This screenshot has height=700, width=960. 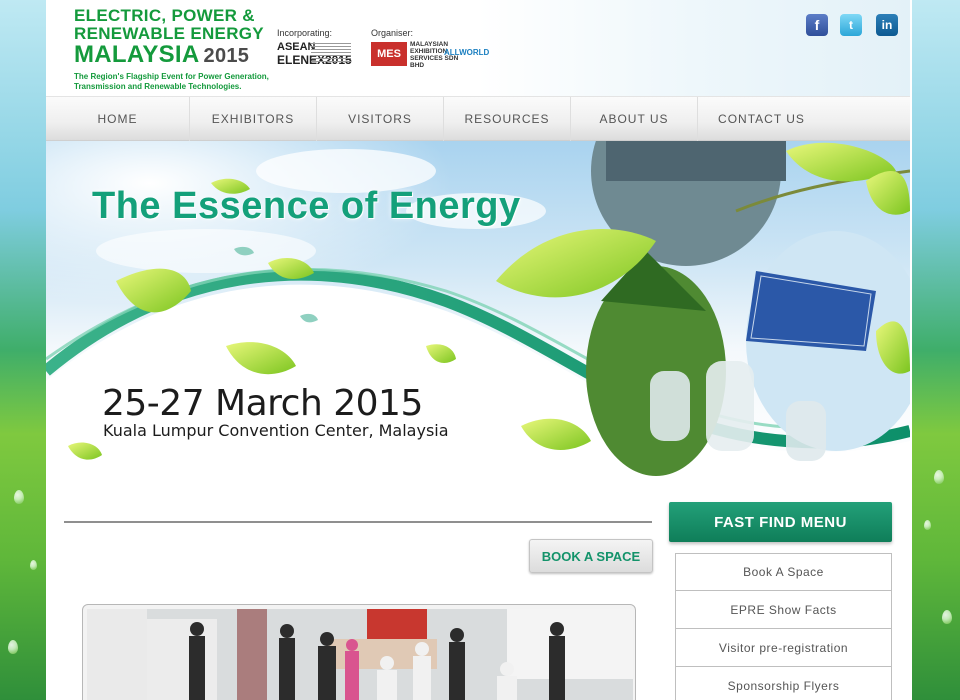 What do you see at coordinates (296, 47) in the screenshot?
I see `asean-logo-top: ASEAN` at bounding box center [296, 47].